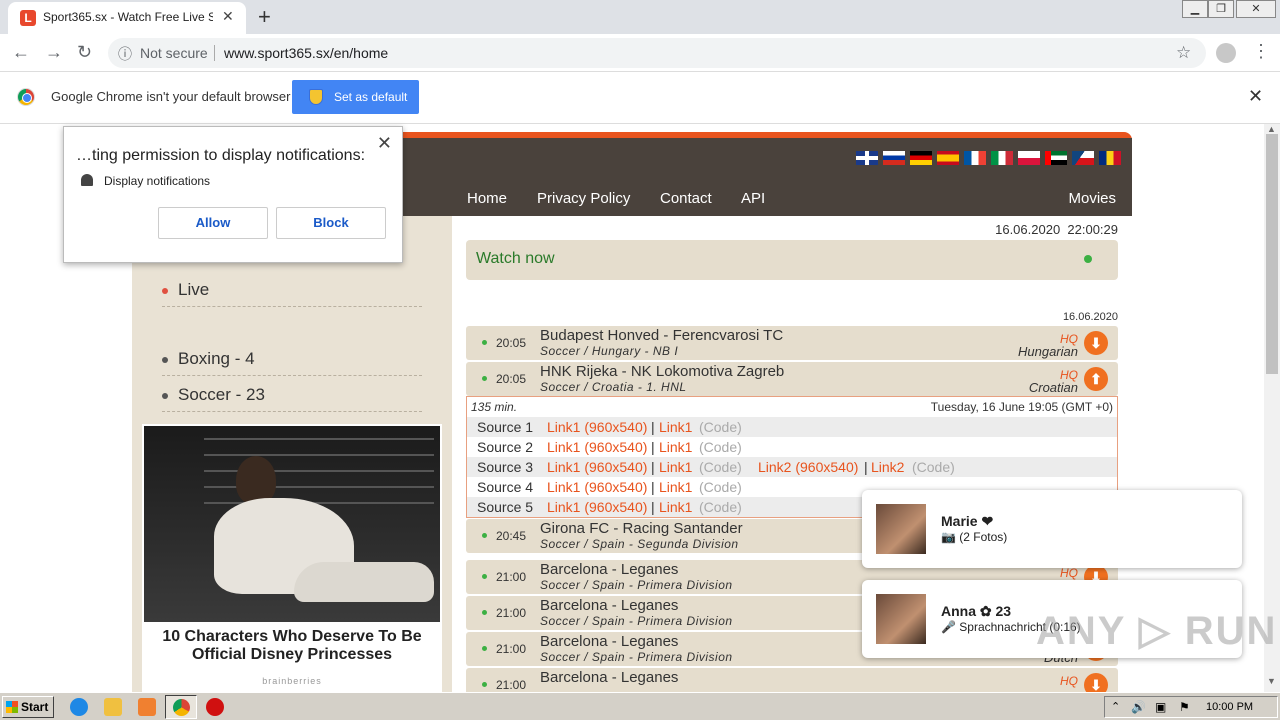 The height and width of the screenshot is (720, 1280). Describe the element at coordinates (1221, 9) in the screenshot. I see `restore-icon: ❐` at that location.